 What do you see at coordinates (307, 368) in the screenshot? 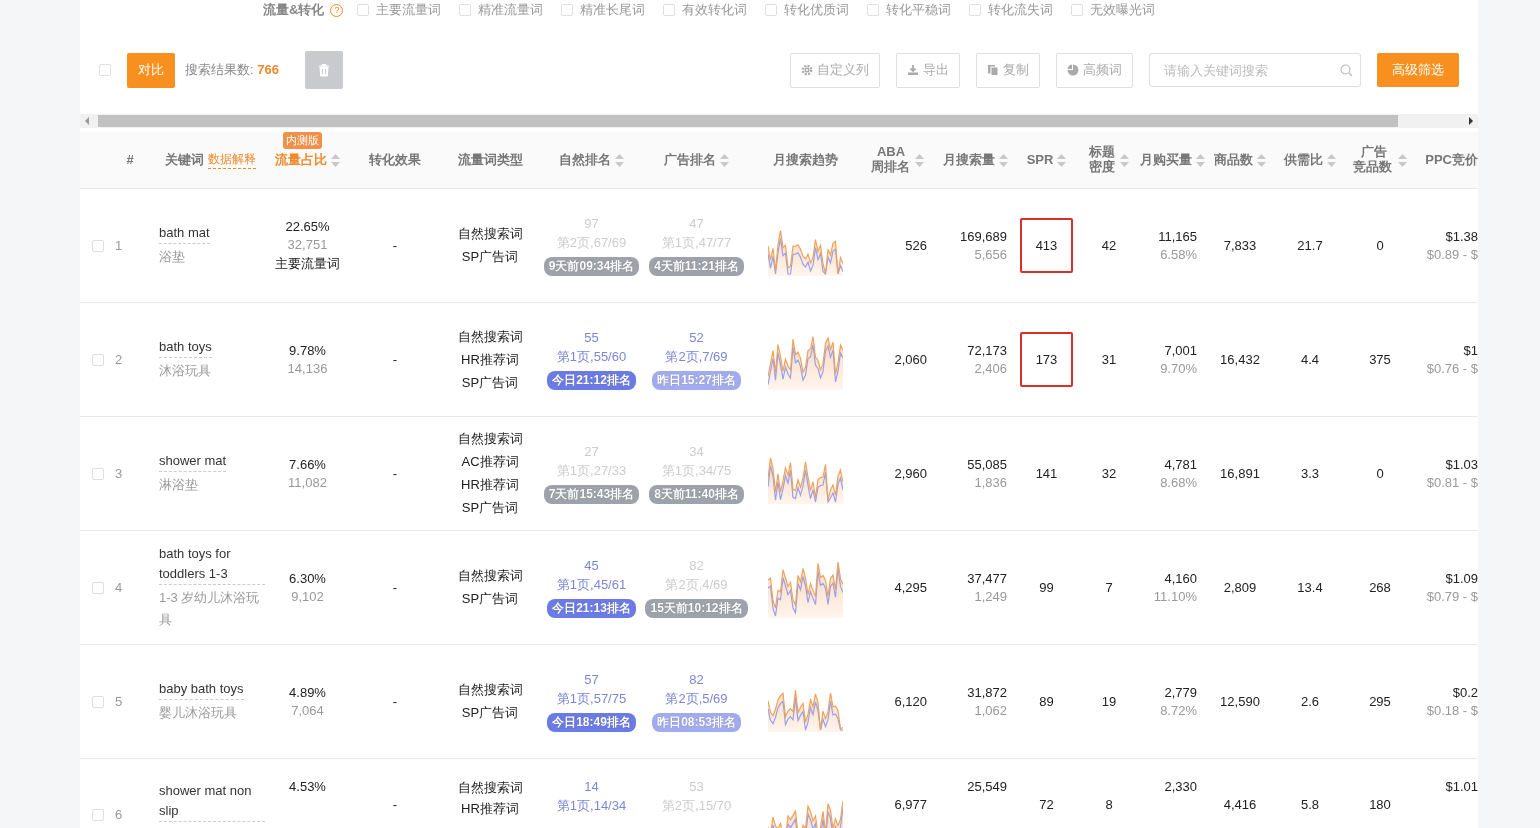
I see `traffic-count: 14,136` at bounding box center [307, 368].